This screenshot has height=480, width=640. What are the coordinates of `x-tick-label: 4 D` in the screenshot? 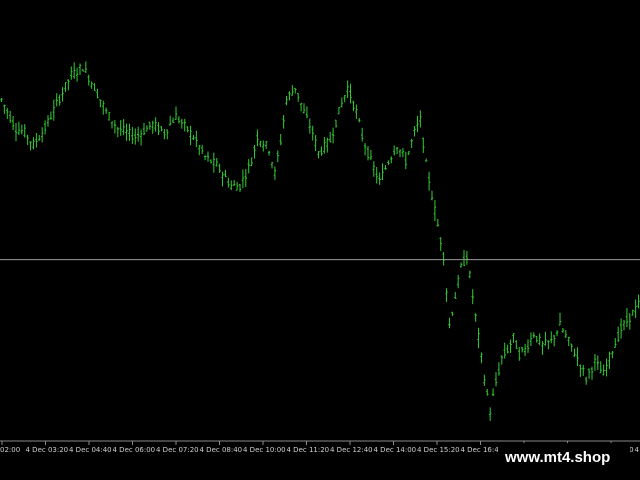 It's located at (637, 450).